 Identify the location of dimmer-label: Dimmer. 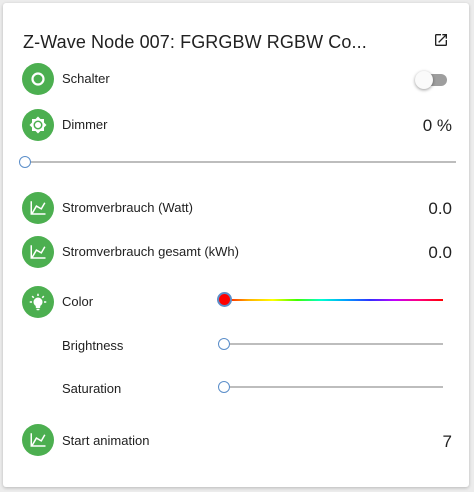
(85, 124).